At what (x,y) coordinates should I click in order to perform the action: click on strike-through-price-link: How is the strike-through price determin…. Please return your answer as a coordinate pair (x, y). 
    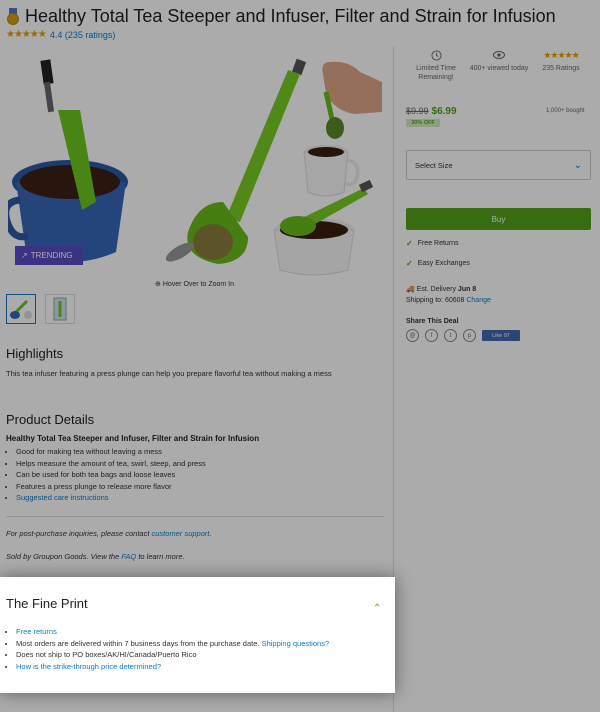
    Looking at the image, I should click on (88, 666).